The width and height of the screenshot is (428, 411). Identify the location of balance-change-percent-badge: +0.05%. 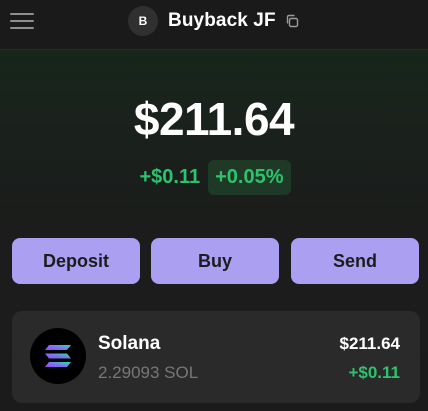
(249, 177).